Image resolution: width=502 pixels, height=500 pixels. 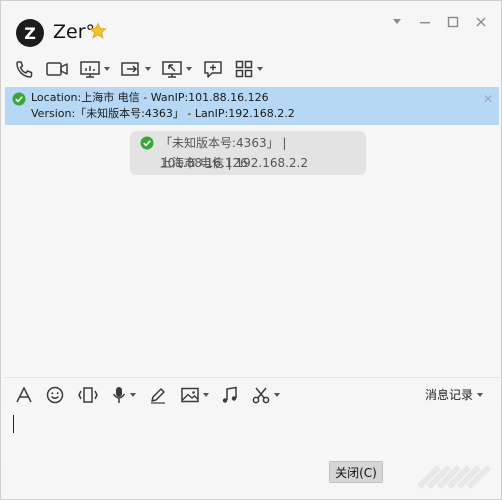 I want to click on emoji-icon, so click(x=55, y=395).